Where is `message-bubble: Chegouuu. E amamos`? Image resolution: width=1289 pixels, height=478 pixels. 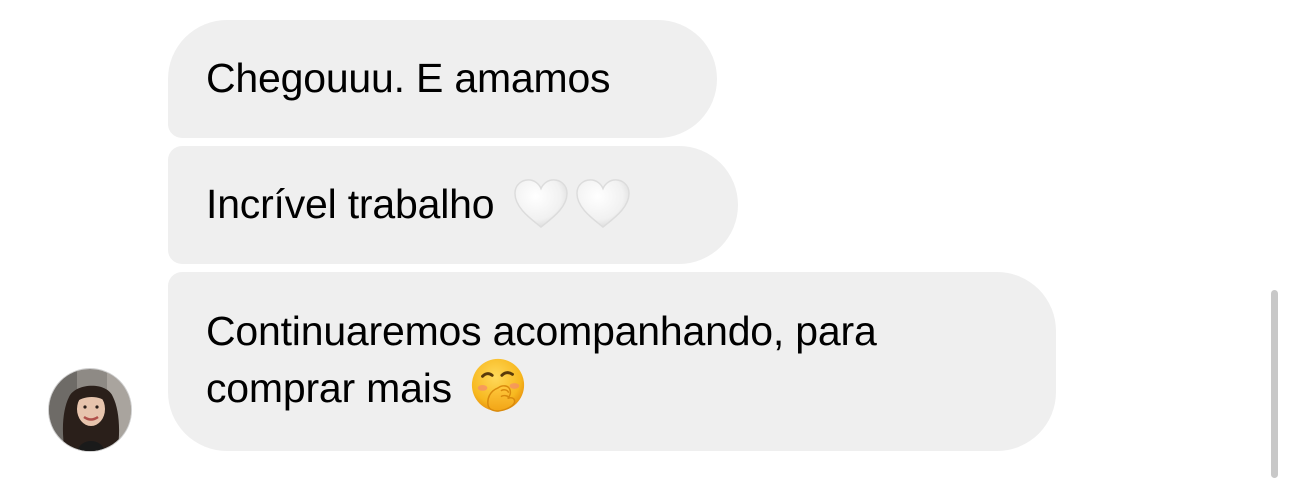
message-bubble: Chegouuu. E amamos is located at coordinates (442, 79).